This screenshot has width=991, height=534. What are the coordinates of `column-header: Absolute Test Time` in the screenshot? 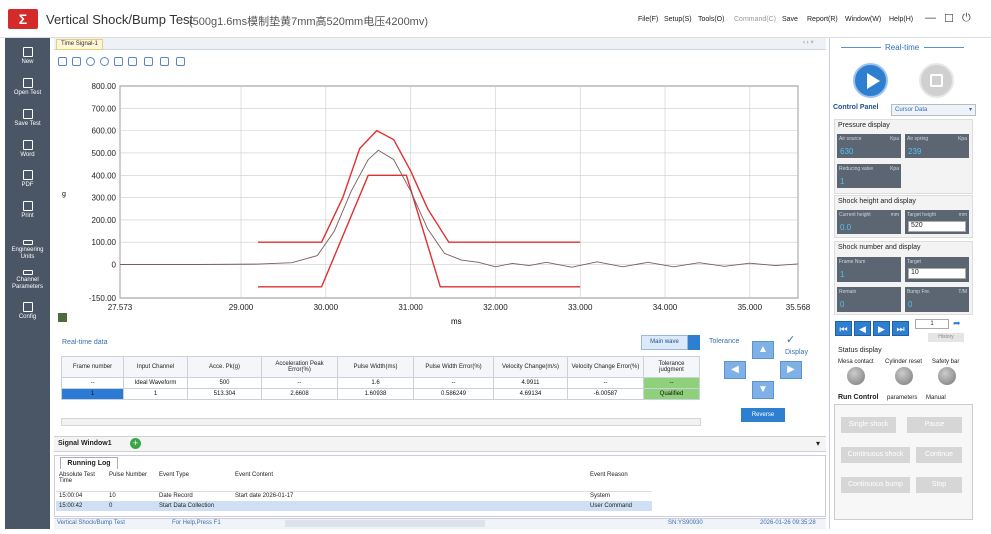 It's located at (81, 481).